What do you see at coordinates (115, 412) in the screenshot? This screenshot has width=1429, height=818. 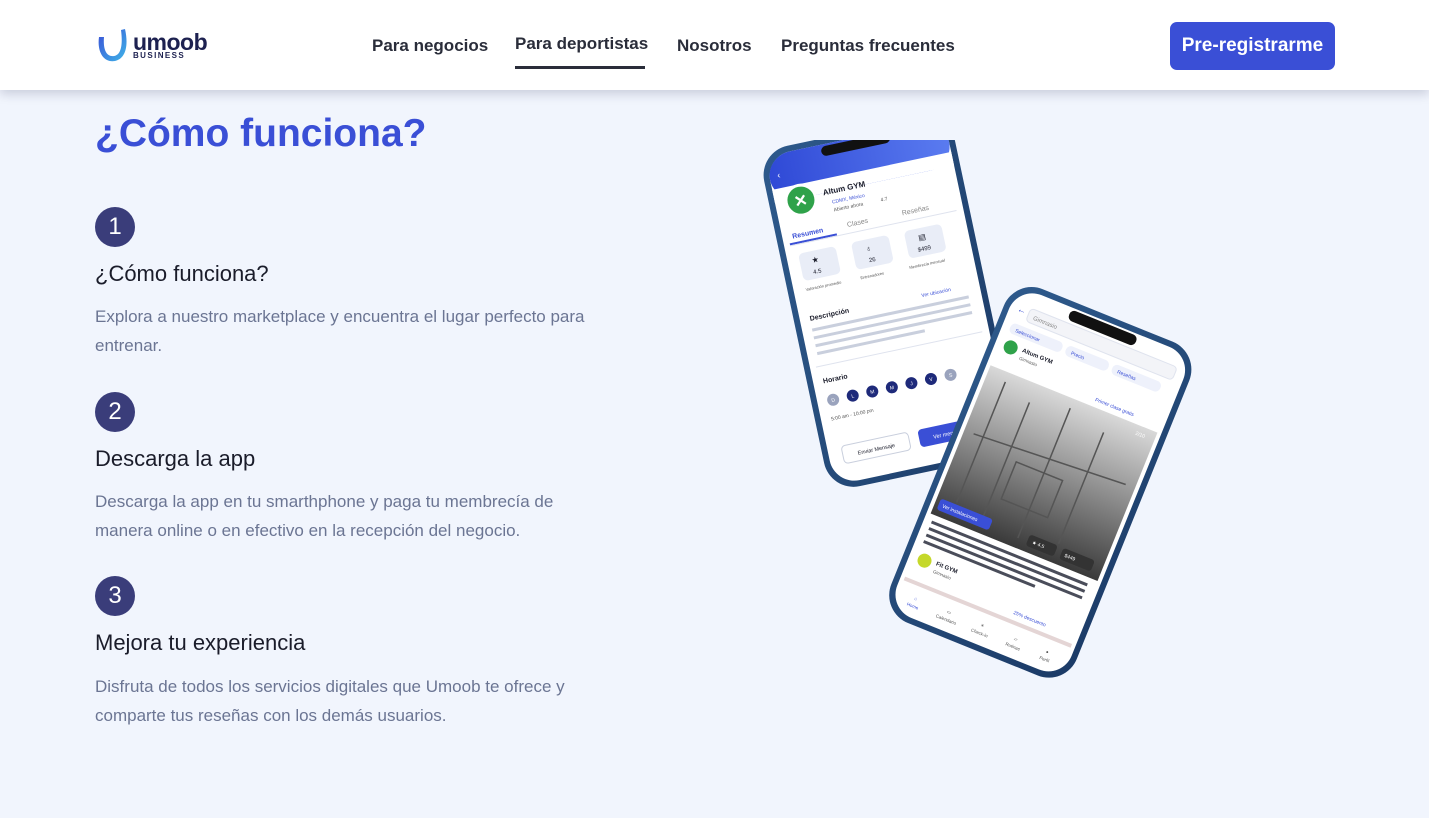 I see `step-number-badge: 2` at bounding box center [115, 412].